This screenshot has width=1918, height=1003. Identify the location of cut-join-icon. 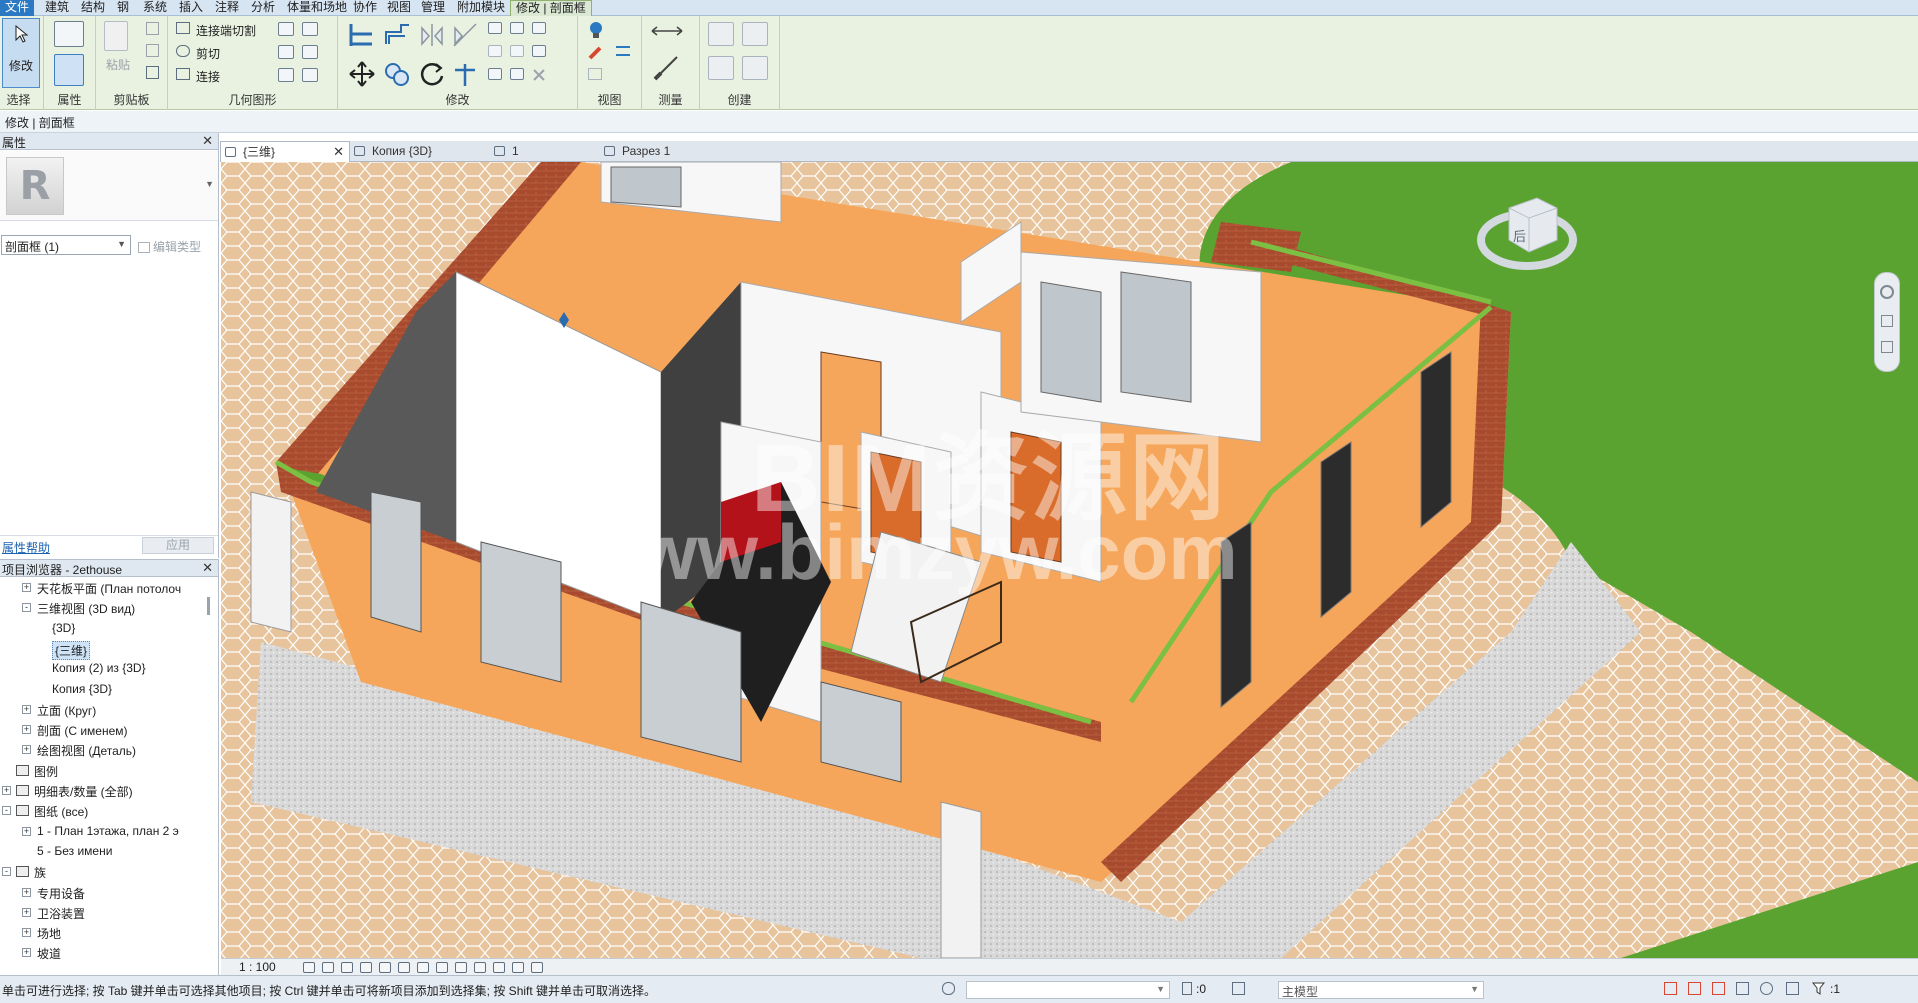
(183, 28).